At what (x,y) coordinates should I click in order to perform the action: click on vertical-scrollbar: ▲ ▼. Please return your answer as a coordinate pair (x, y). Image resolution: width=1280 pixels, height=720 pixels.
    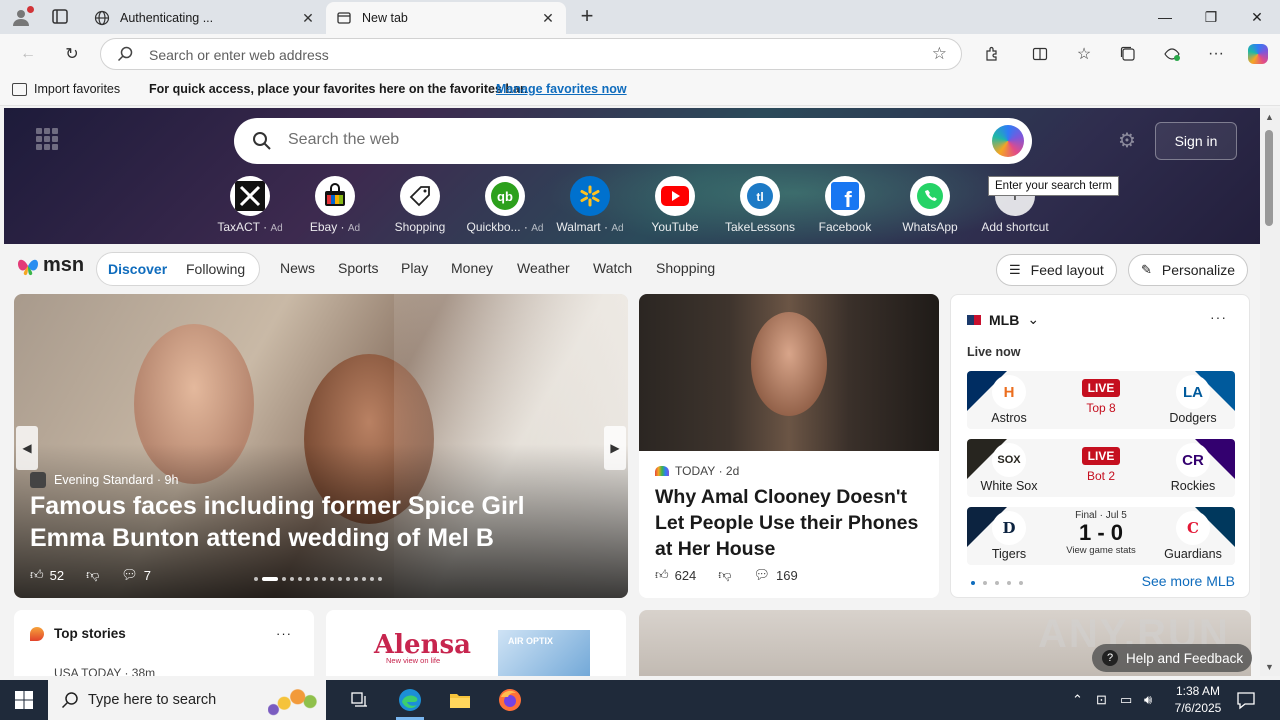
    Looking at the image, I should click on (1270, 392).